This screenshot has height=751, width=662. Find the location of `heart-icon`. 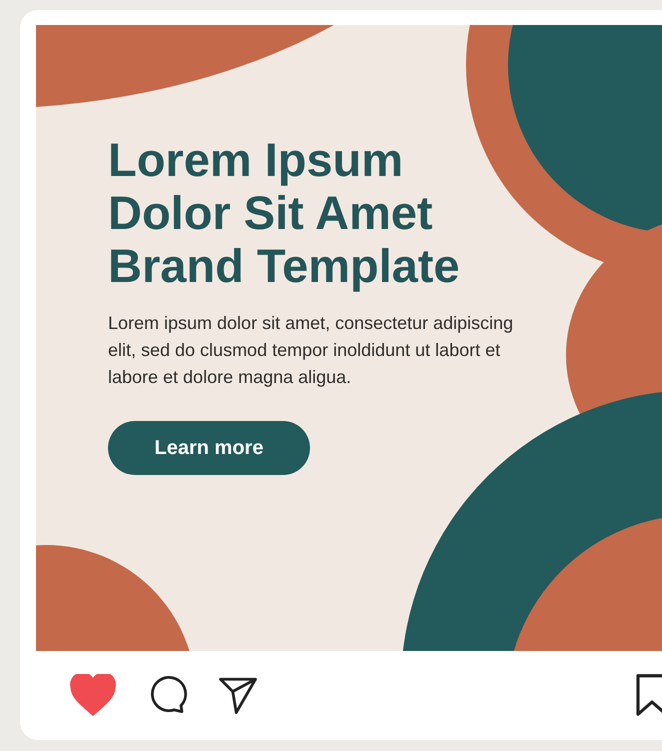

heart-icon is located at coordinates (93, 695).